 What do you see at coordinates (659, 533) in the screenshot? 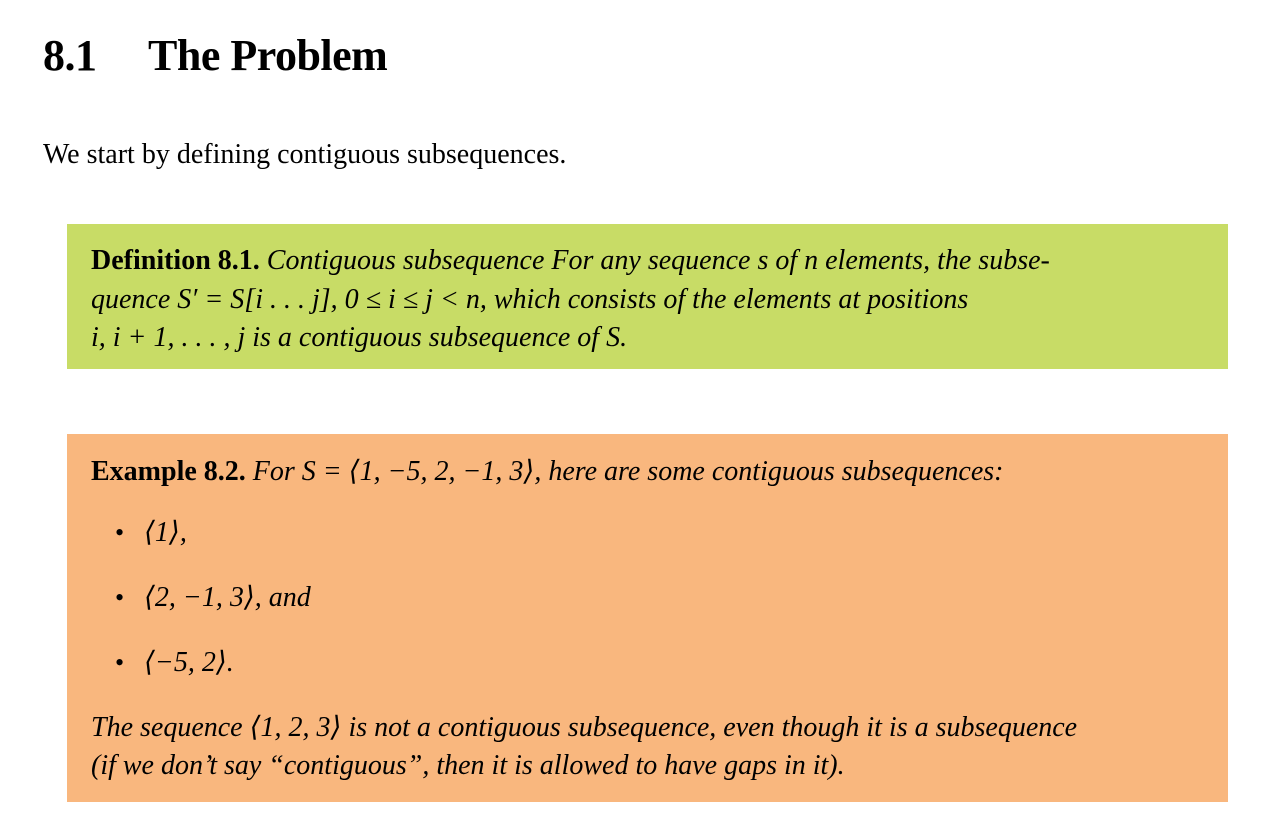
I see `list-item: • ⟨1⟩,` at bounding box center [659, 533].